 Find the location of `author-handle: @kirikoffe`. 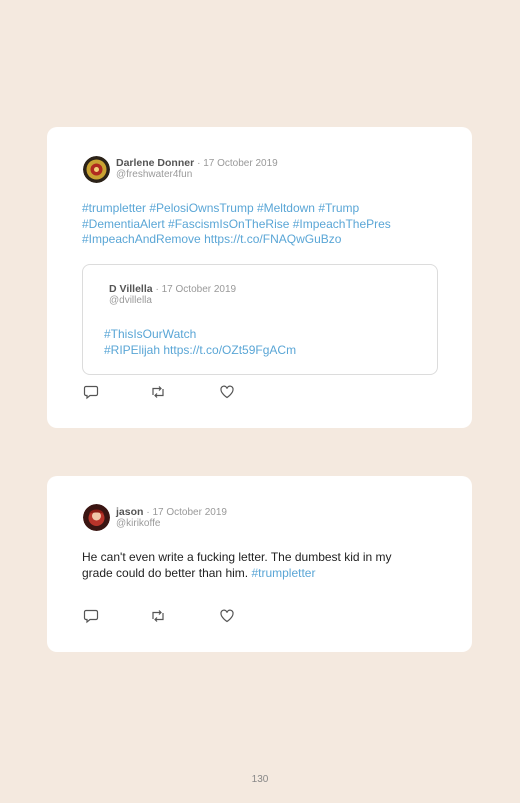

author-handle: @kirikoffe is located at coordinates (138, 523).